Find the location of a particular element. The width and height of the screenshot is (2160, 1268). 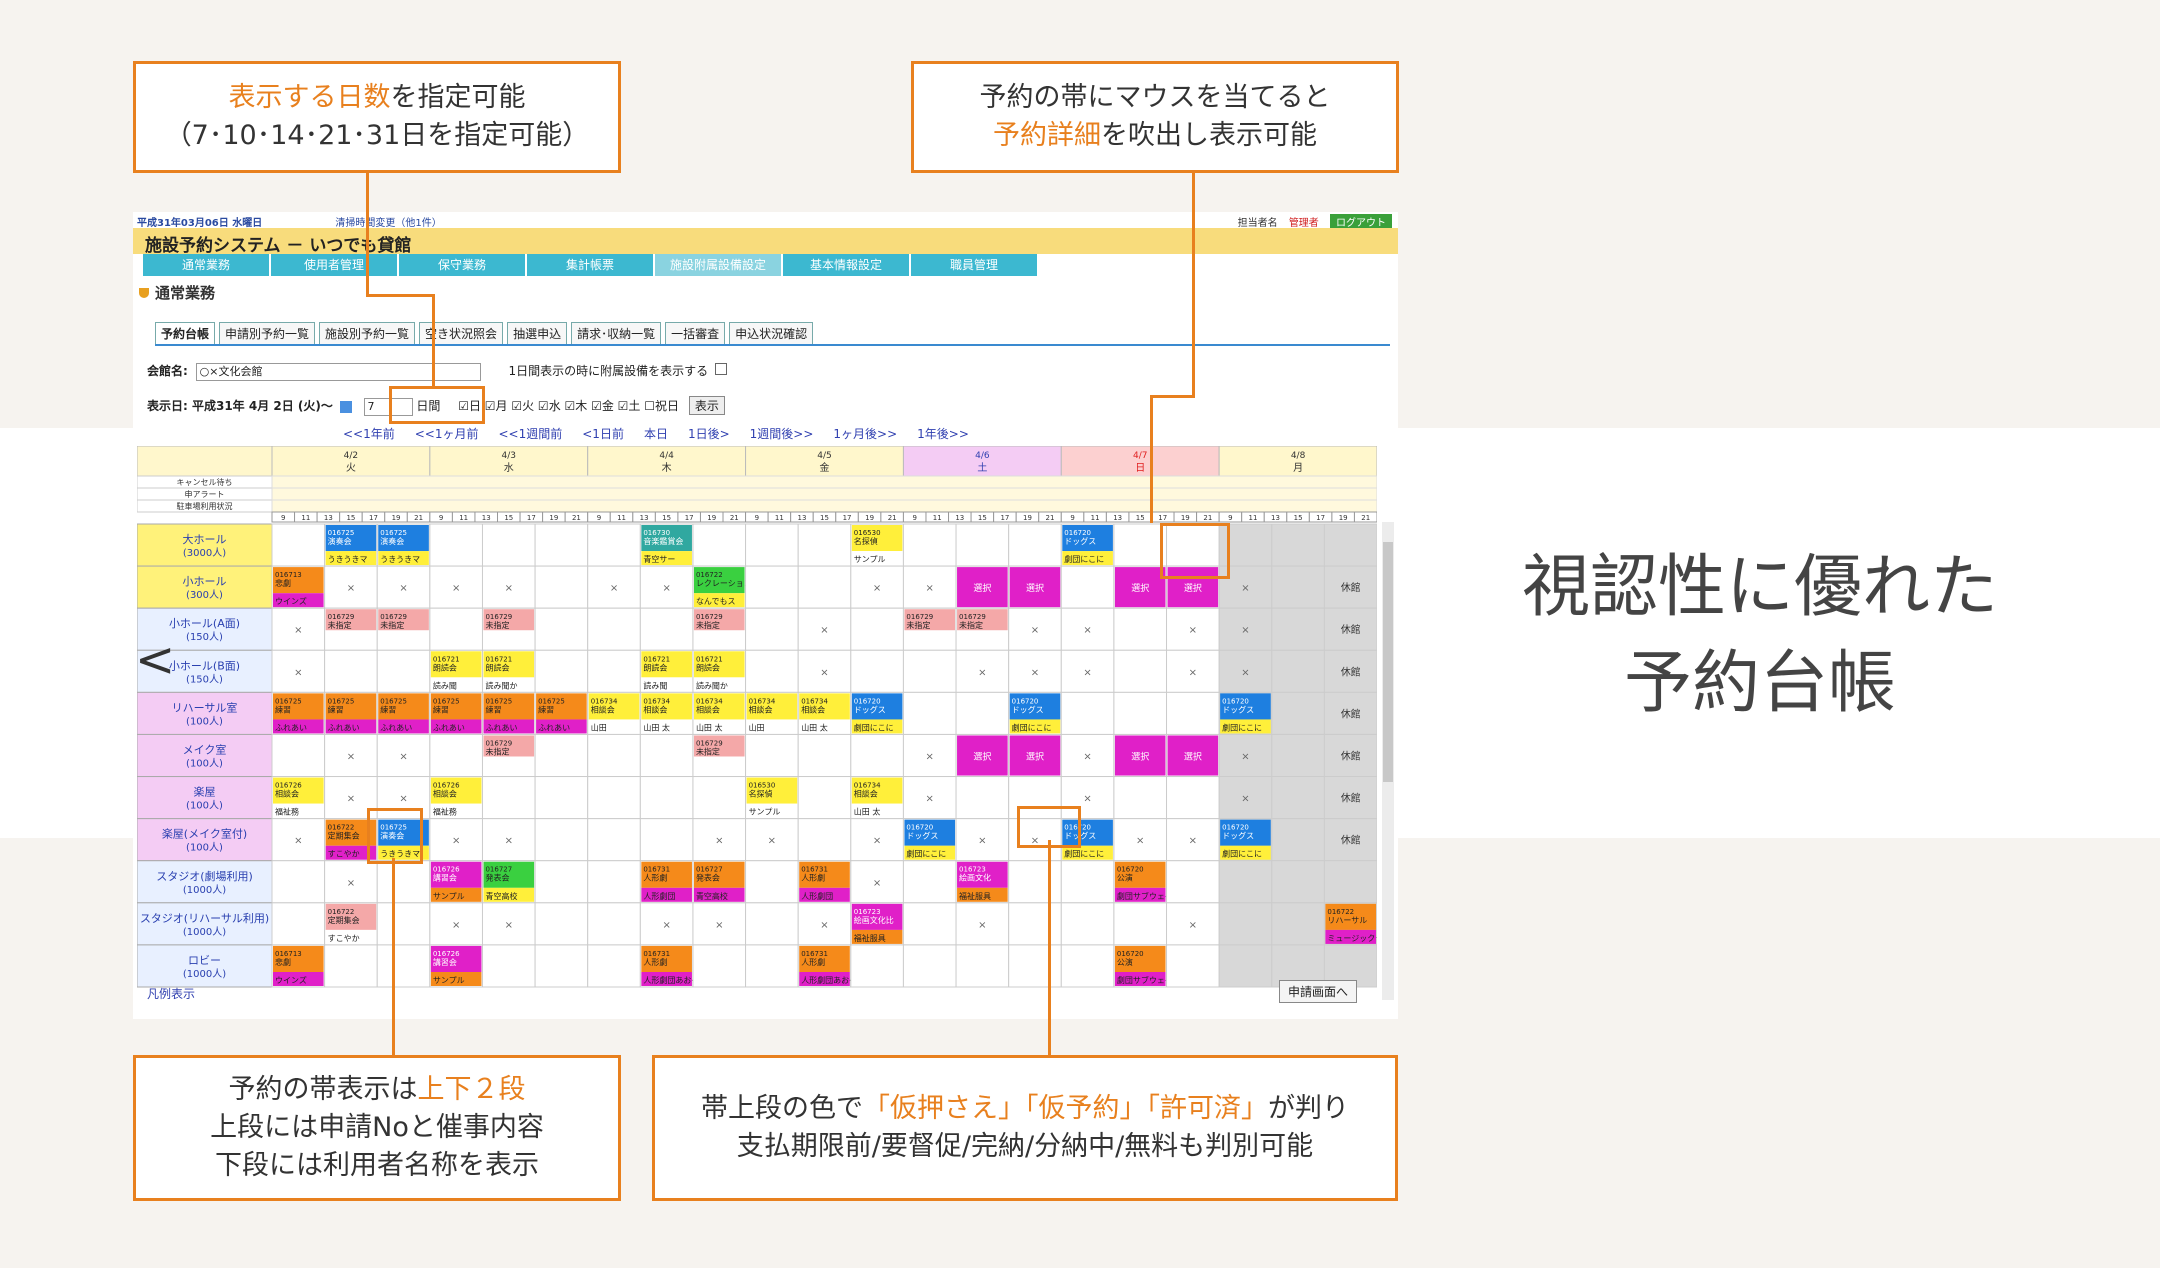

reservation-no: 016725 is located at coordinates (393, 533).